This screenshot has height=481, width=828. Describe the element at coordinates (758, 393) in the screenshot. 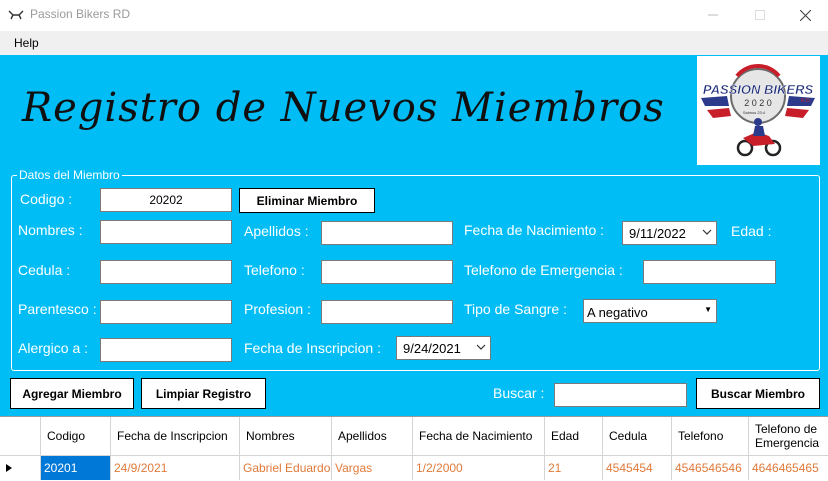

I see `buscar-miembro-button: Buscar Miembro` at that location.